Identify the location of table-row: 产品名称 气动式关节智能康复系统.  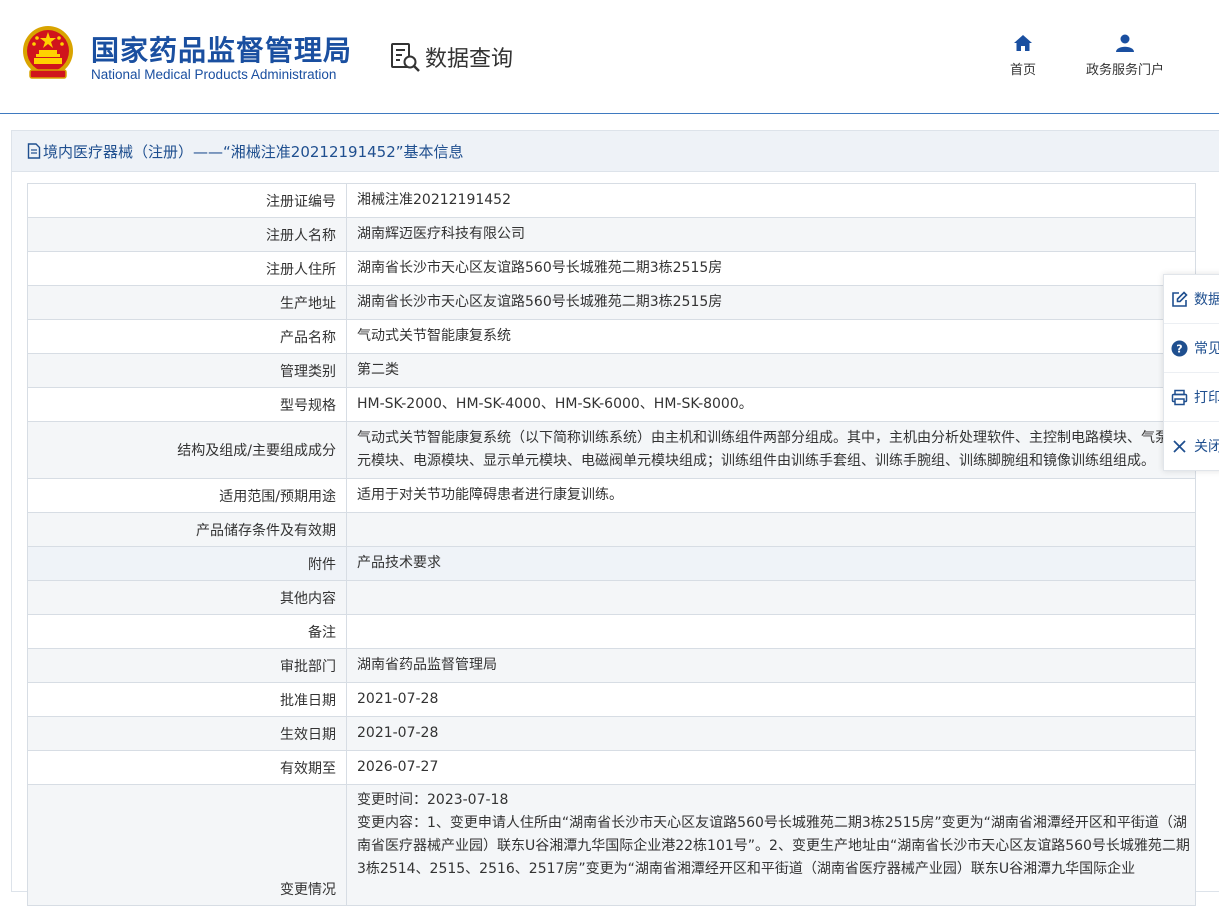
(611, 337).